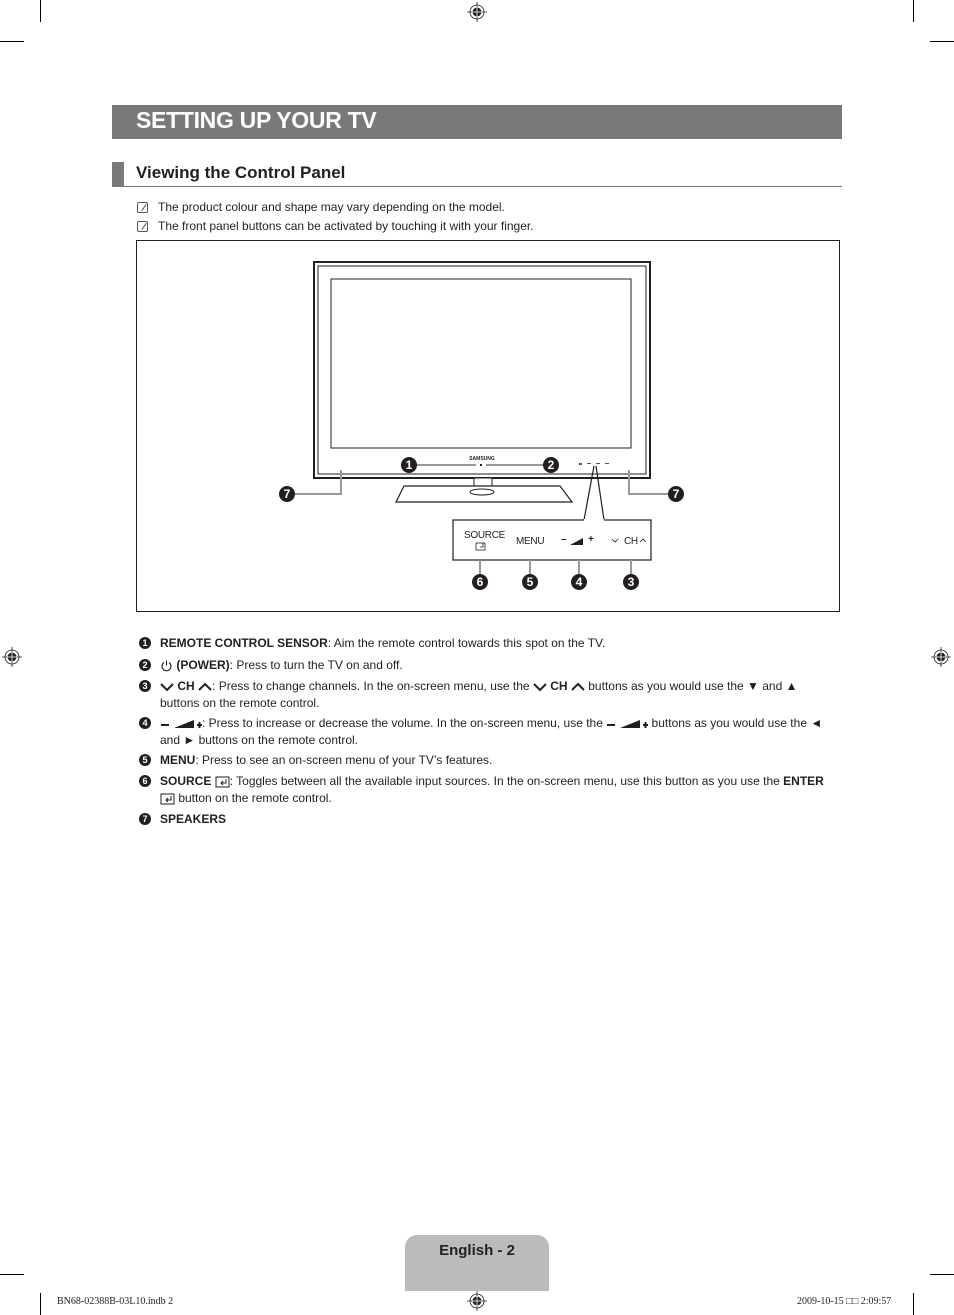  I want to click on item-number: 3, so click(145, 686).